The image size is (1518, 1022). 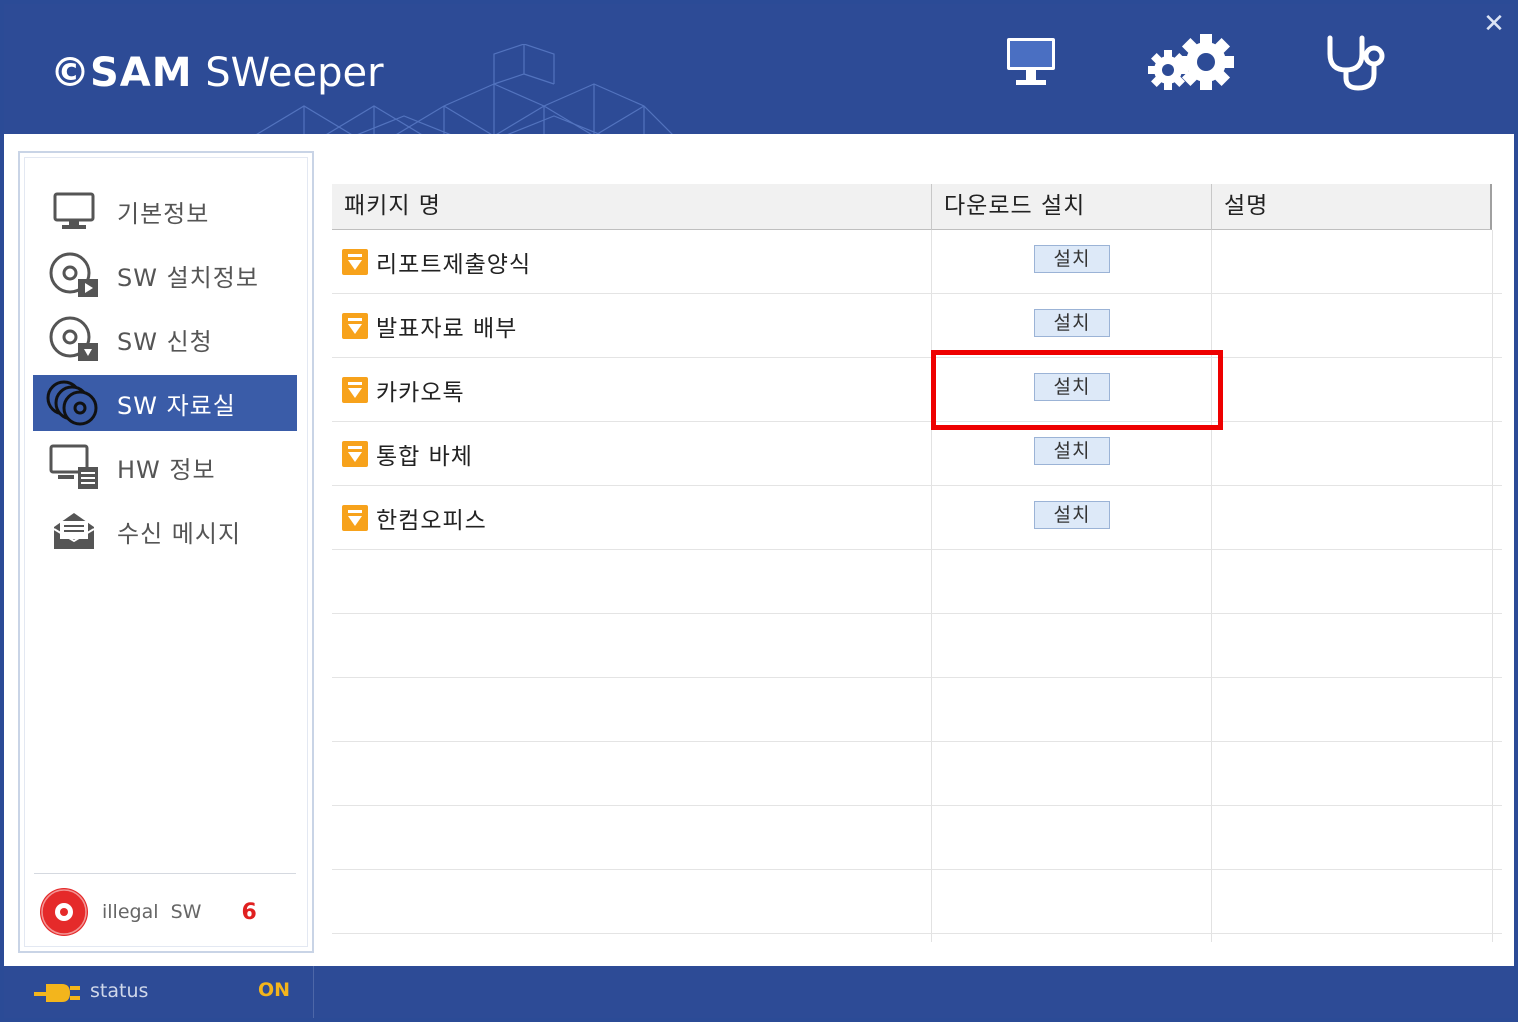 I want to click on column-header-package: 패키지 명, so click(x=386, y=207).